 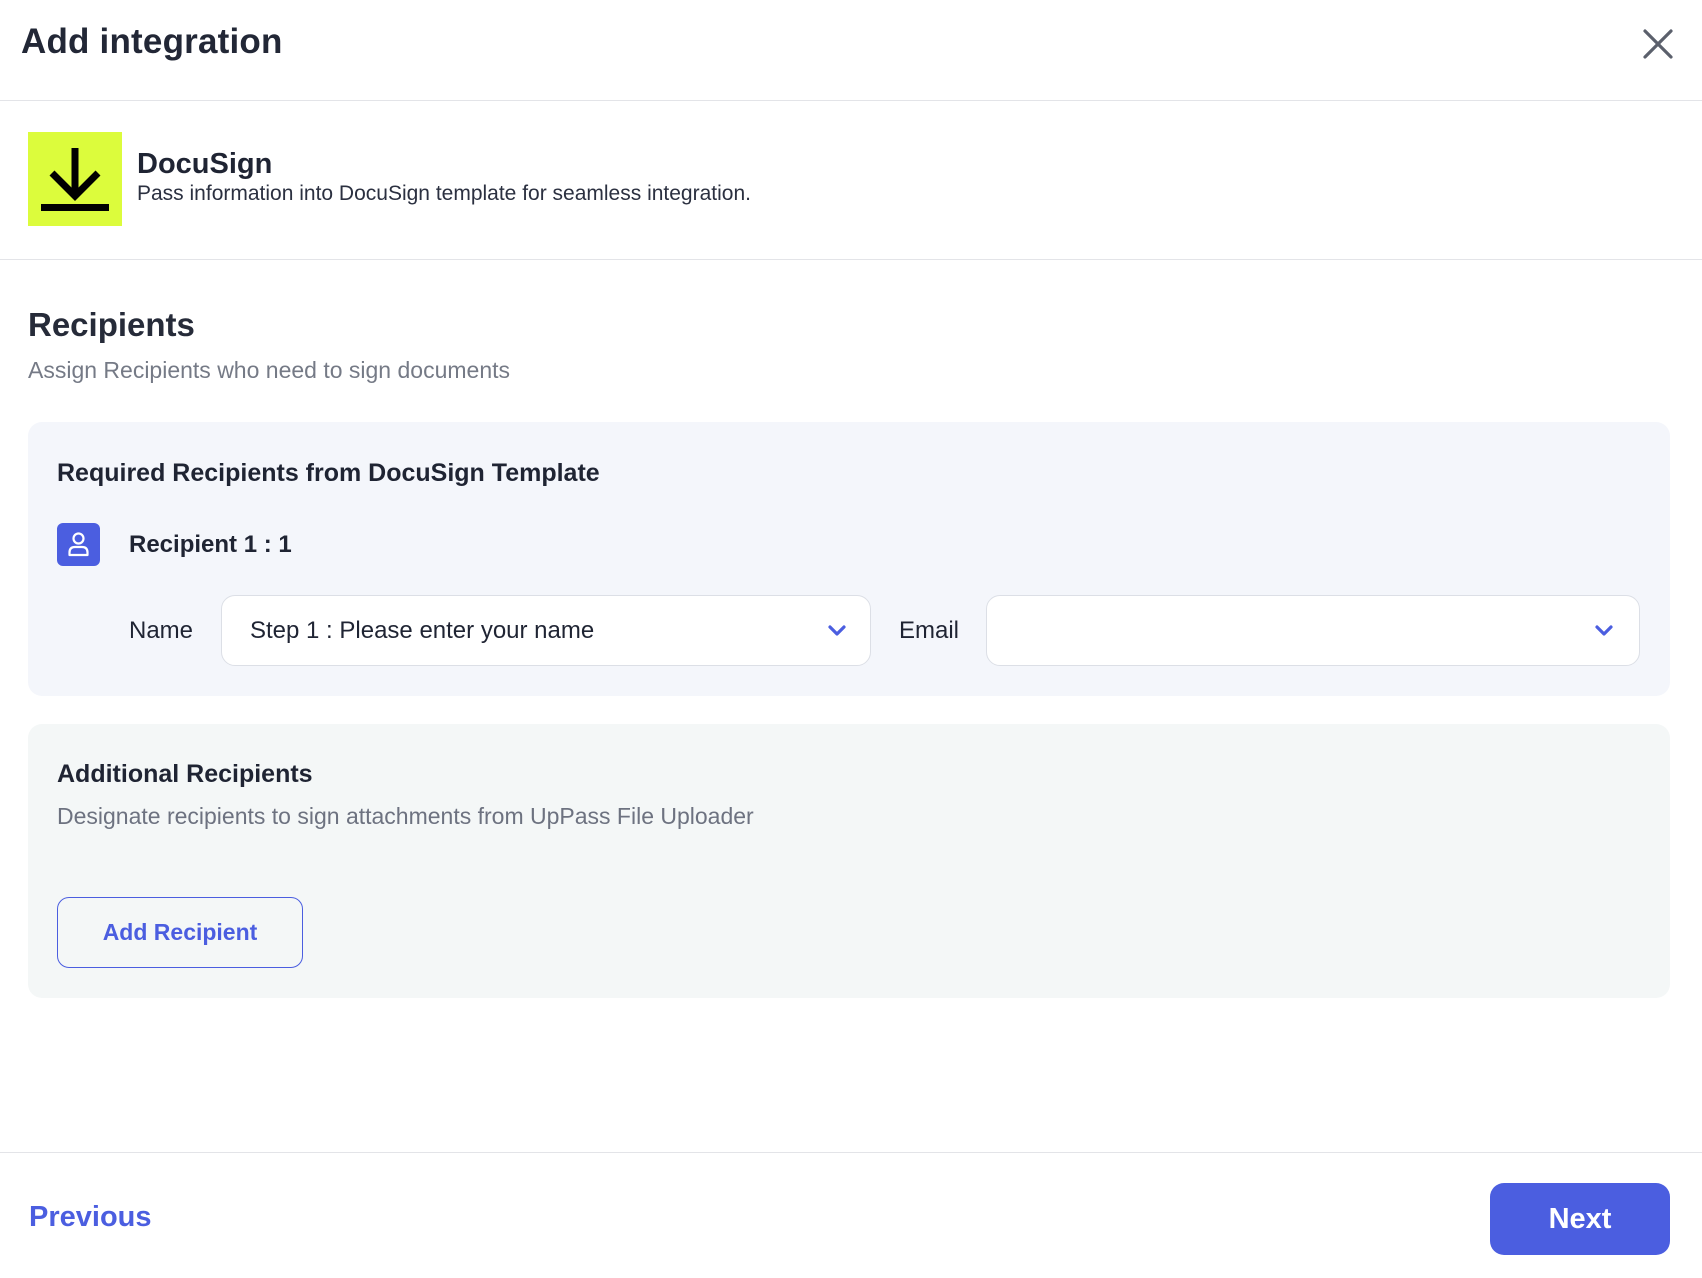 I want to click on name-select: Step 1 : Please enter your name, so click(x=546, y=630).